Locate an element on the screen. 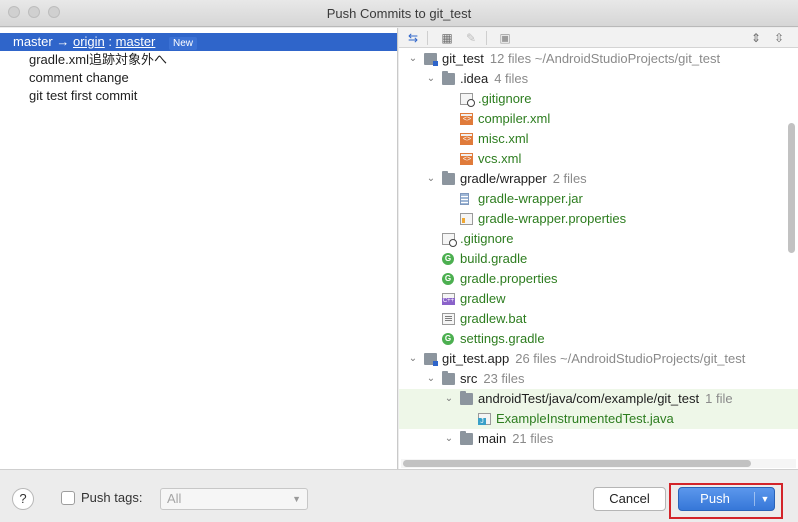 The height and width of the screenshot is (522, 798). tree-item-name: gradlew is located at coordinates (483, 298).